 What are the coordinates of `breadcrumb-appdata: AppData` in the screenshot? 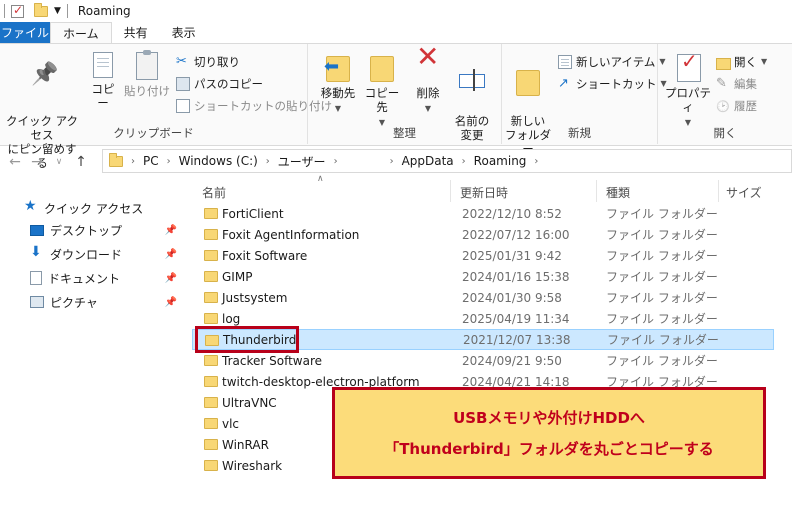 It's located at (428, 161).